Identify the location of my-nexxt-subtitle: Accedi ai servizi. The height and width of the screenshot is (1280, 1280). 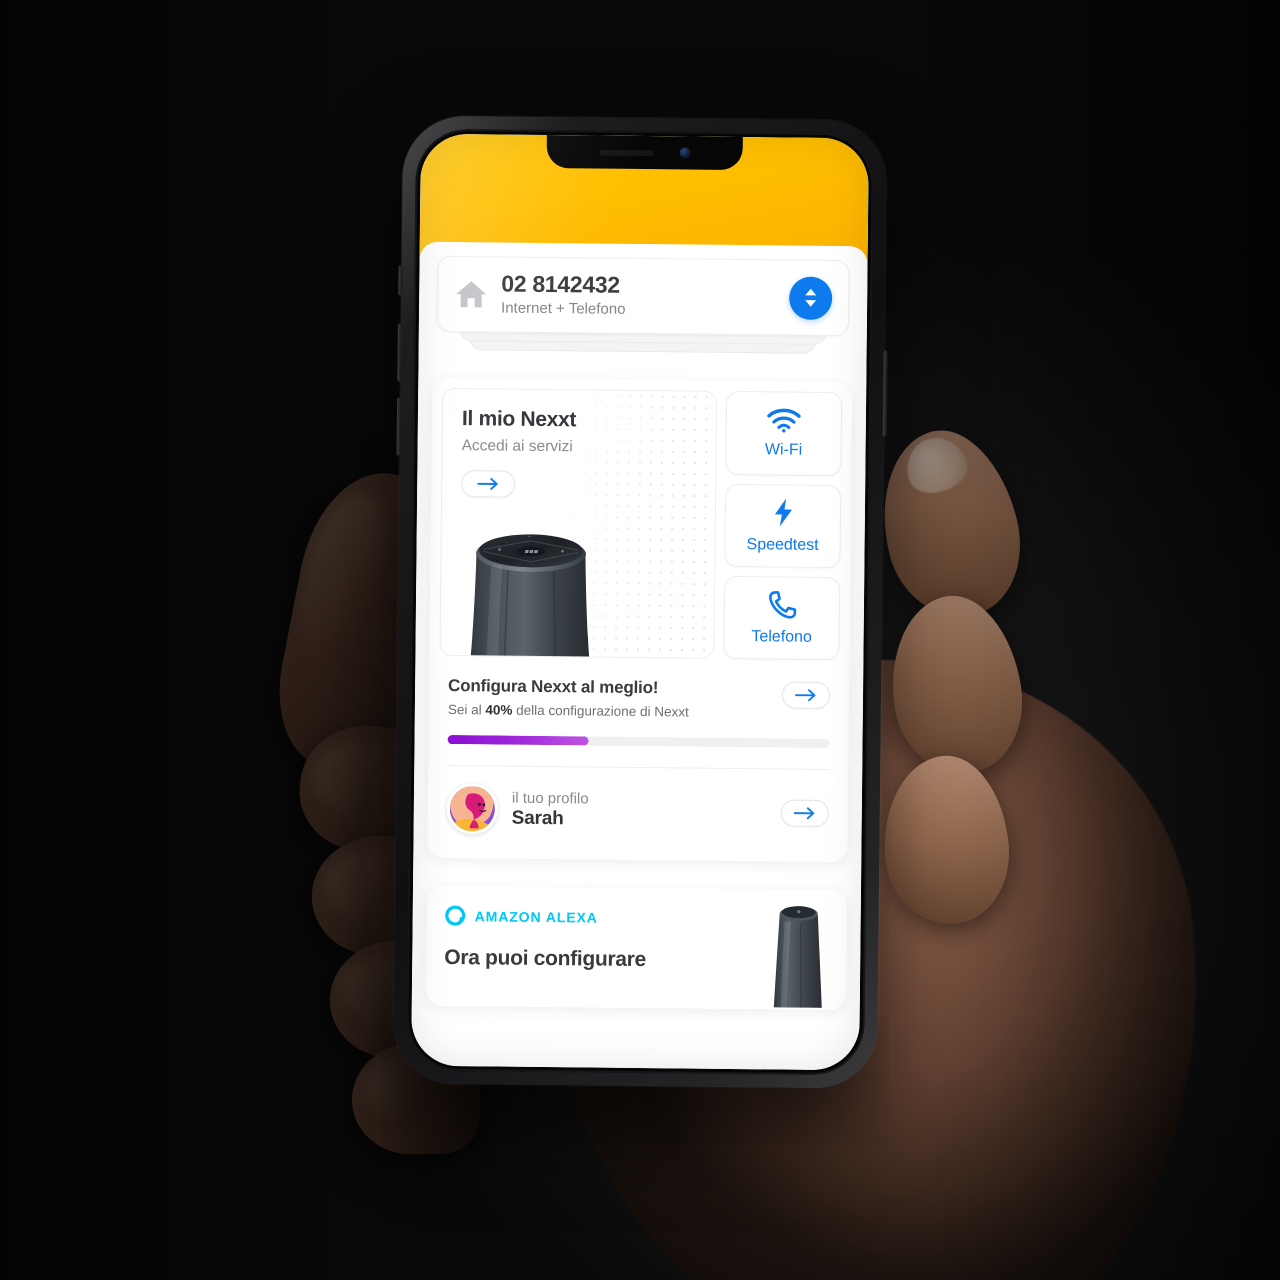
(517, 446).